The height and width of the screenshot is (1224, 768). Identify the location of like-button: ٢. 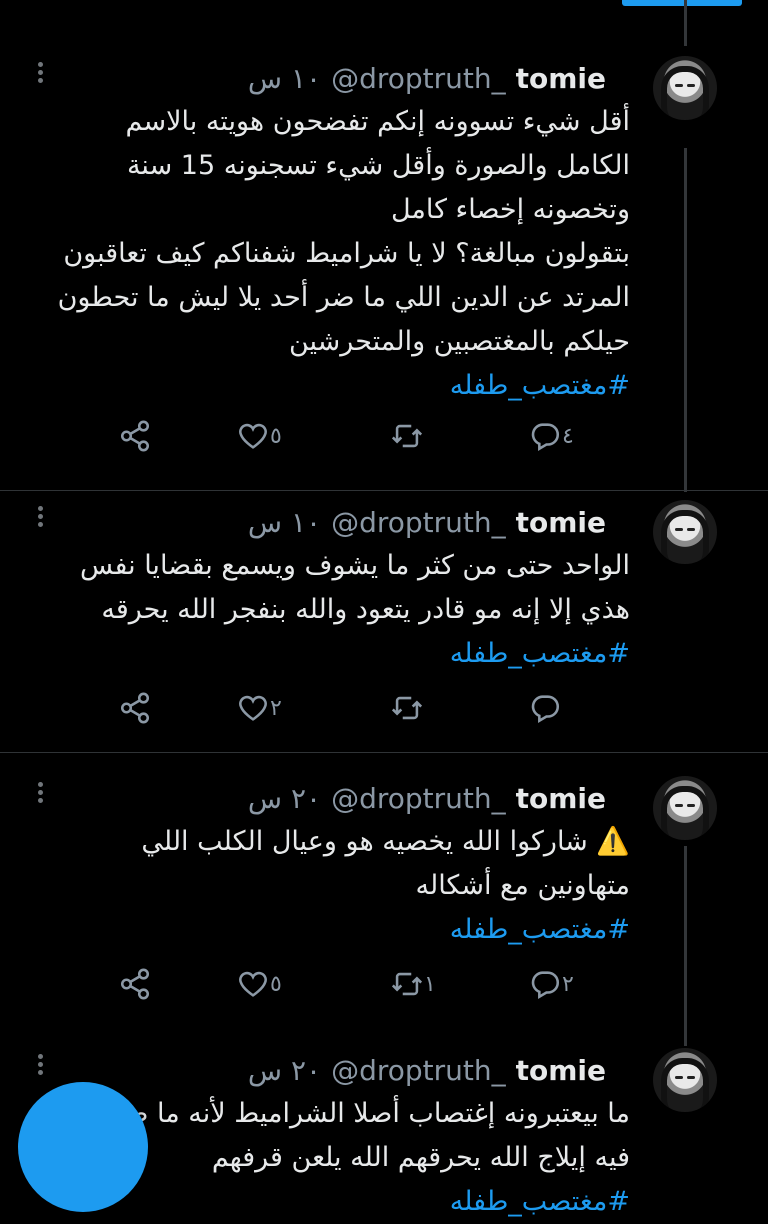
(265, 708).